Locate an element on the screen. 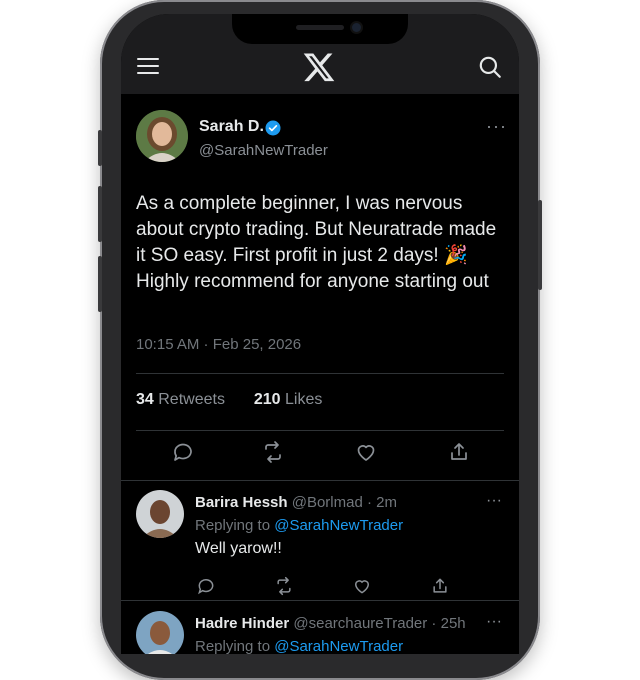  author-handle: @SarahNewTrader is located at coordinates (263, 150).